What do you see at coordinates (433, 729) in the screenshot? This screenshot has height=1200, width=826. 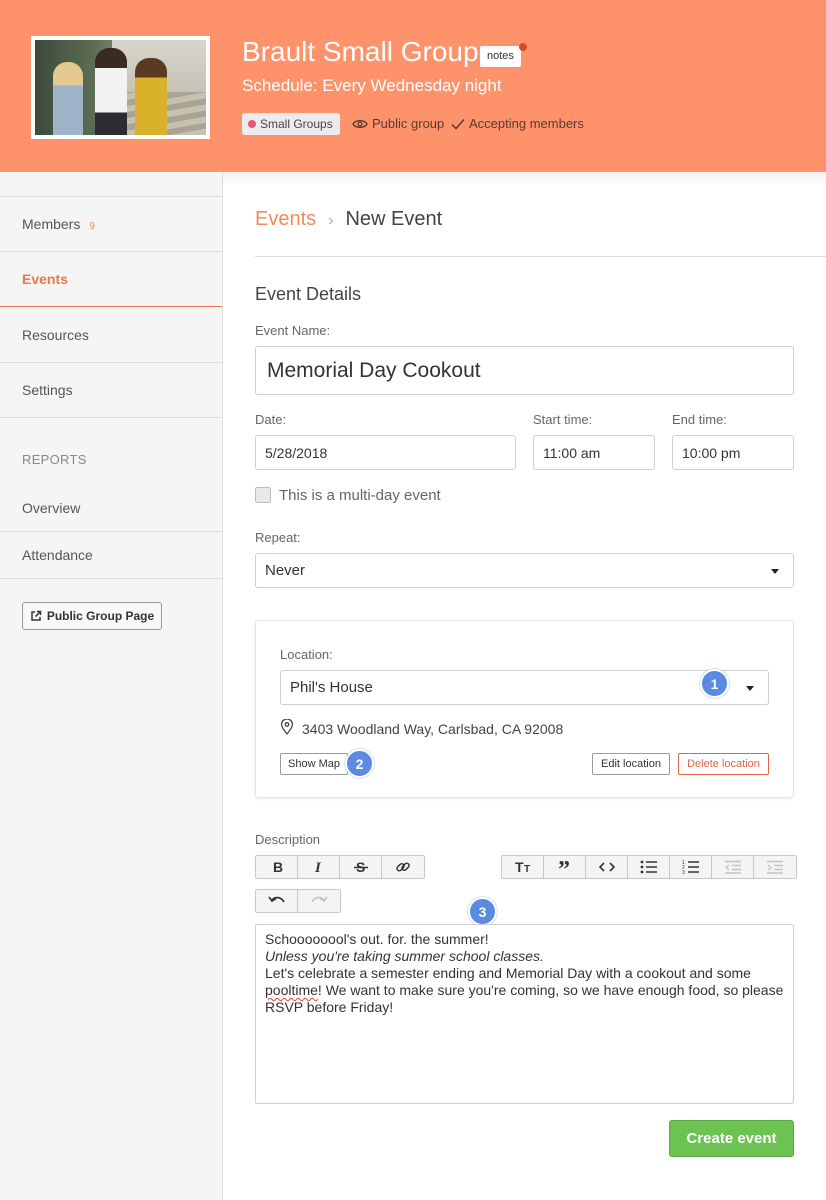 I see `location-address: 3403 Woodland Way, Carlsbad, CA 92008` at bounding box center [433, 729].